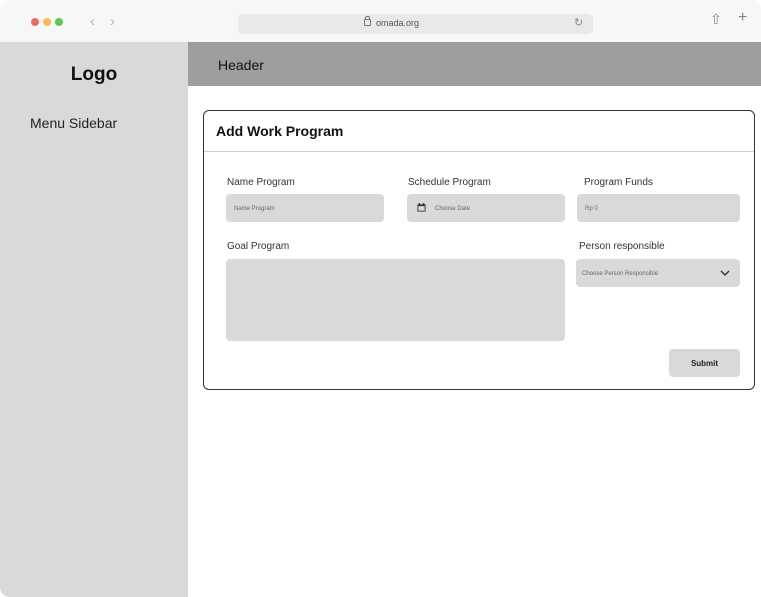 The image size is (761, 597). Describe the element at coordinates (479, 151) in the screenshot. I see `title-divider` at that location.